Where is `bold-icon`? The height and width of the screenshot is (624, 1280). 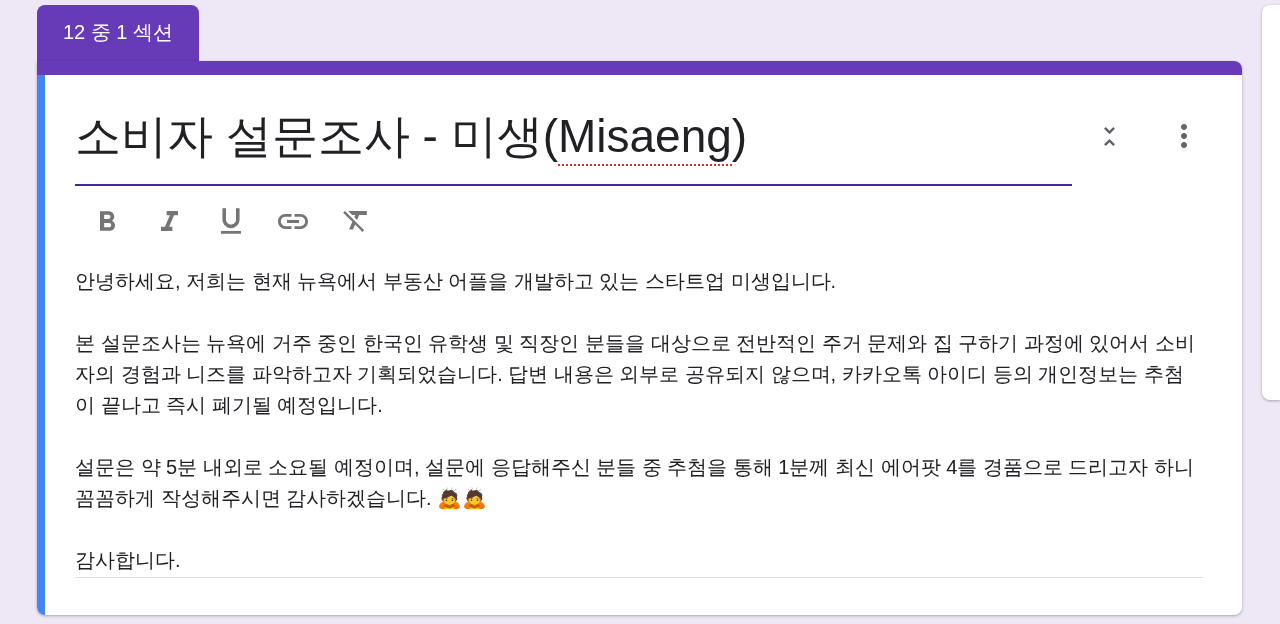 bold-icon is located at coordinates (107, 221).